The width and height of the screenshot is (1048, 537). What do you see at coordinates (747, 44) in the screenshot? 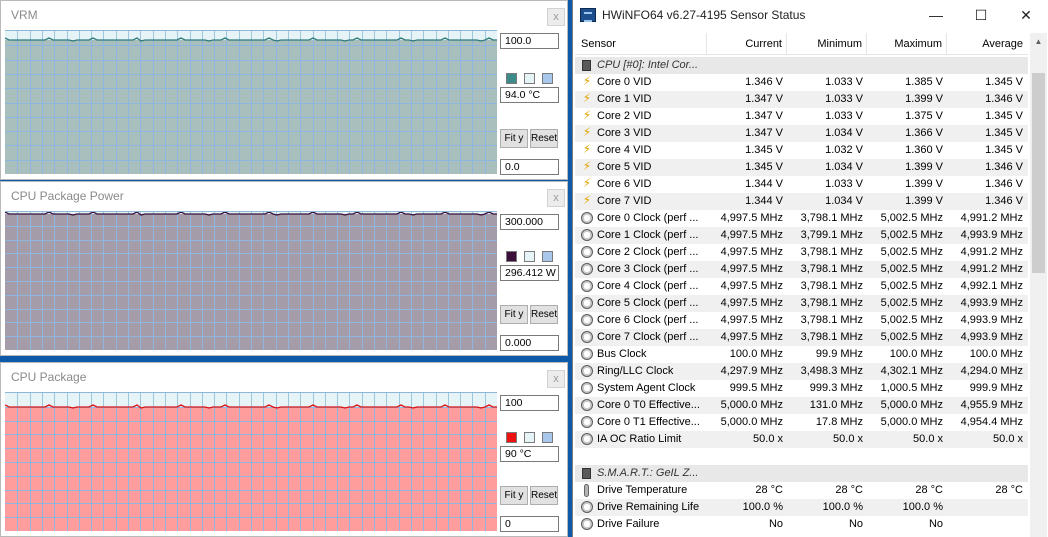
I see `column-current: Current` at bounding box center [747, 44].